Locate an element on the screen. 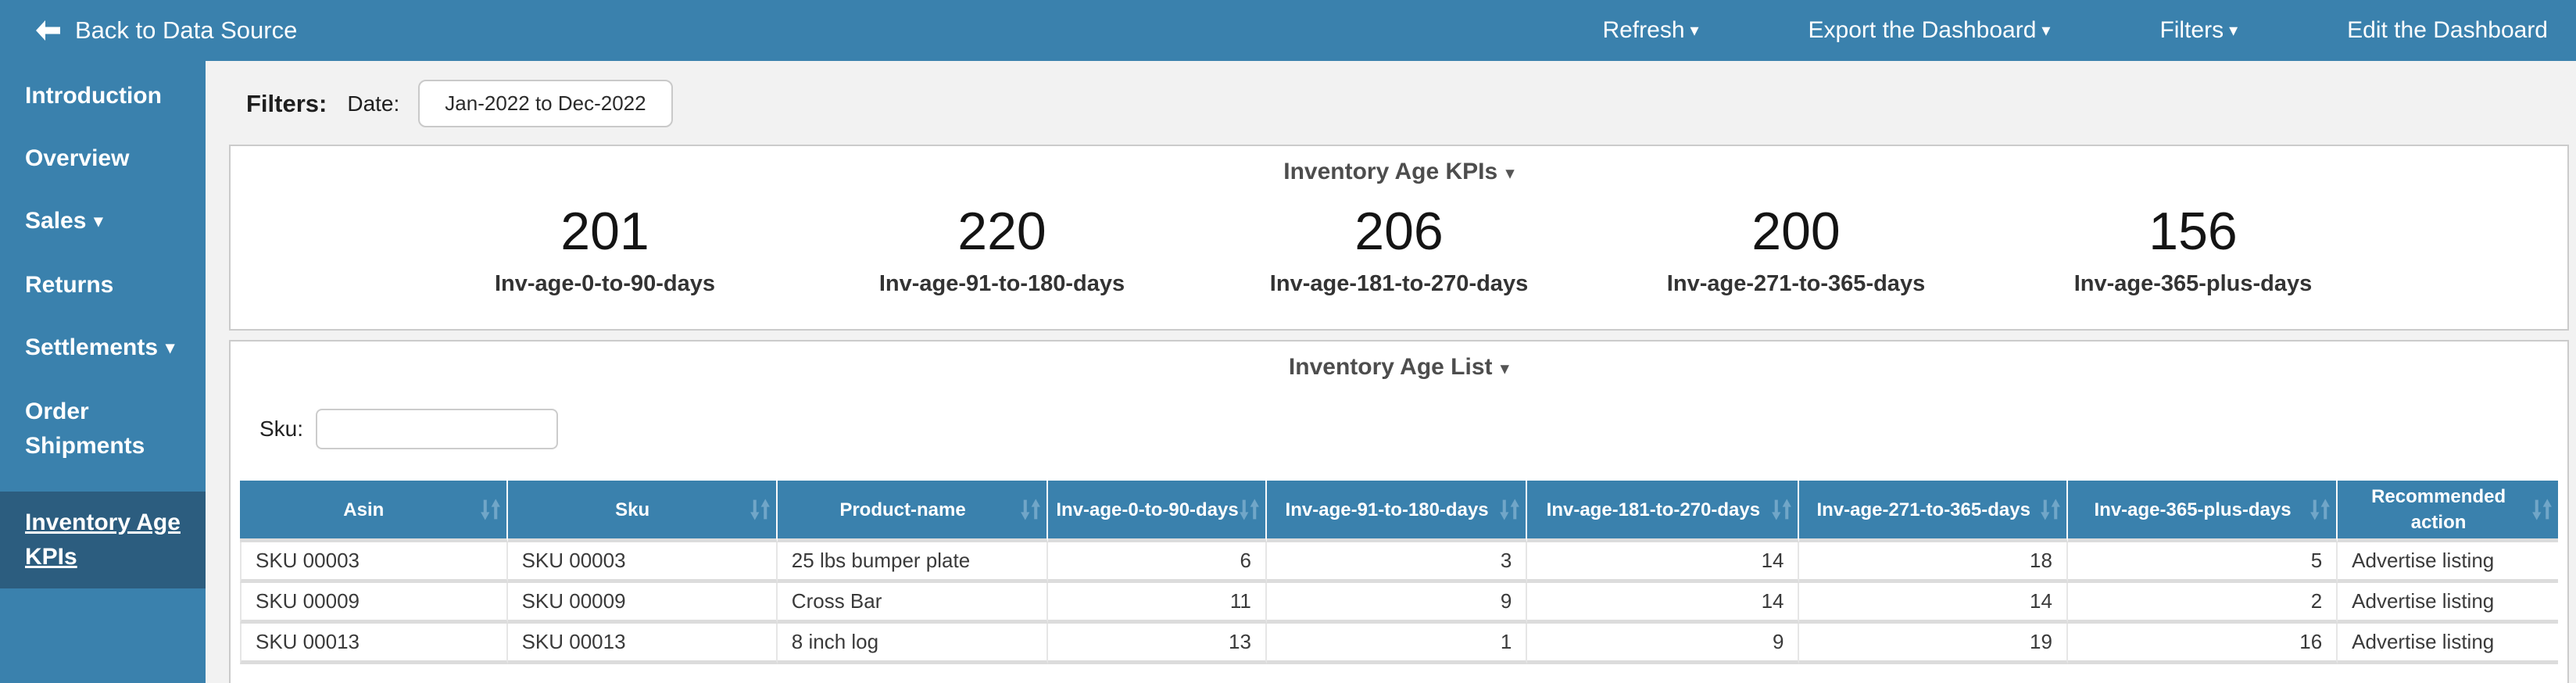 This screenshot has height=683, width=2576. cell-product-name: 25 lbs bumper plate is located at coordinates (913, 562).